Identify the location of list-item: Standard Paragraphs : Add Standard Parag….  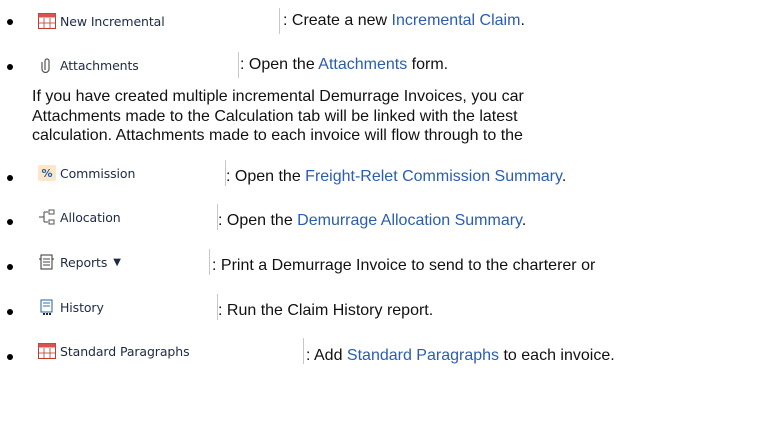
(386, 355).